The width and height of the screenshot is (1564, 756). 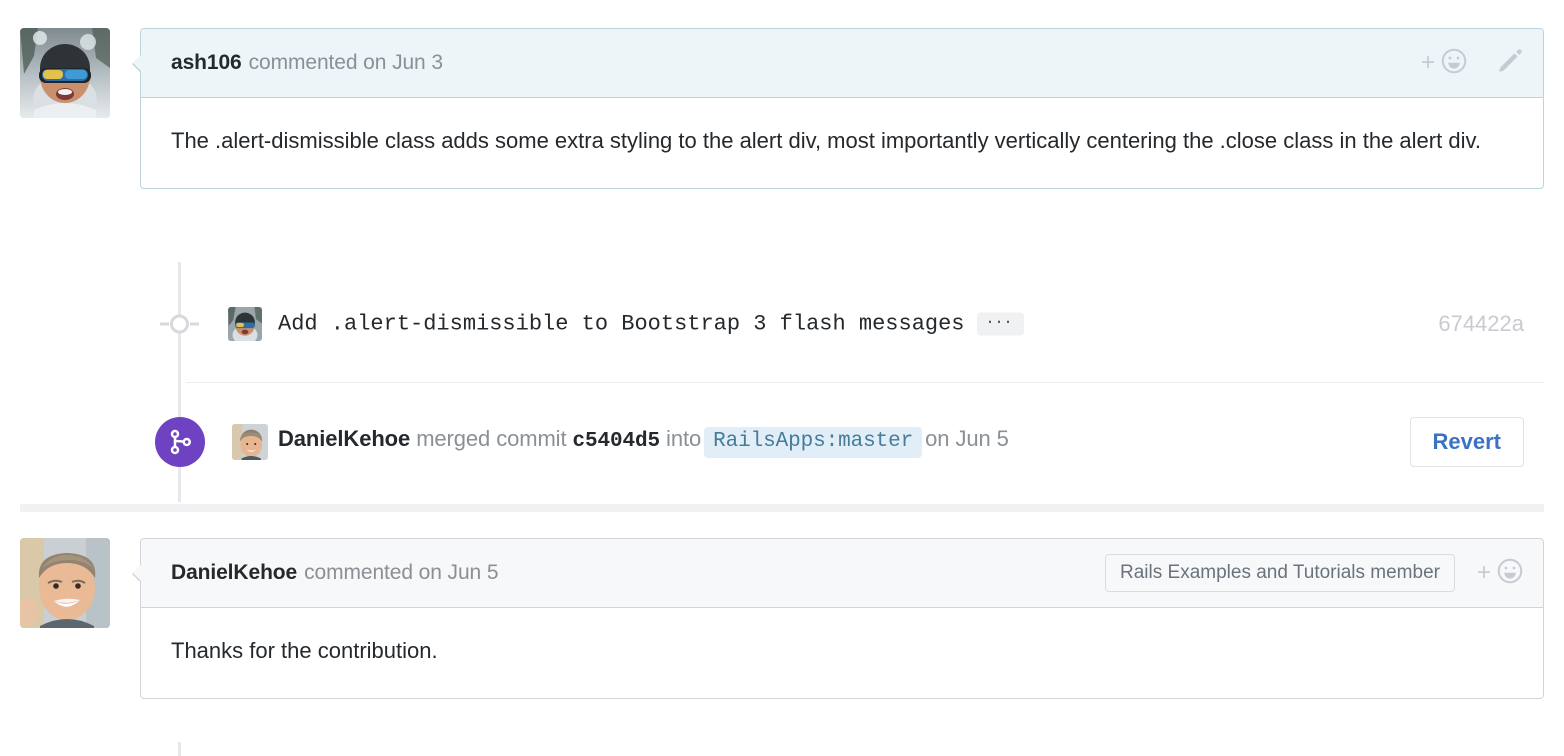 What do you see at coordinates (1466, 442) in the screenshot?
I see `revert-button: Revert` at bounding box center [1466, 442].